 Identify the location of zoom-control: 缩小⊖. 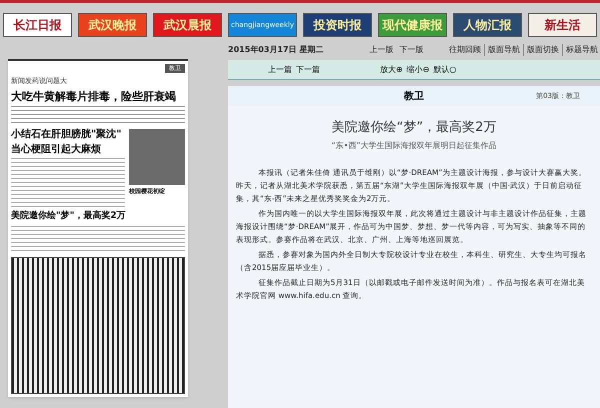
(418, 70).